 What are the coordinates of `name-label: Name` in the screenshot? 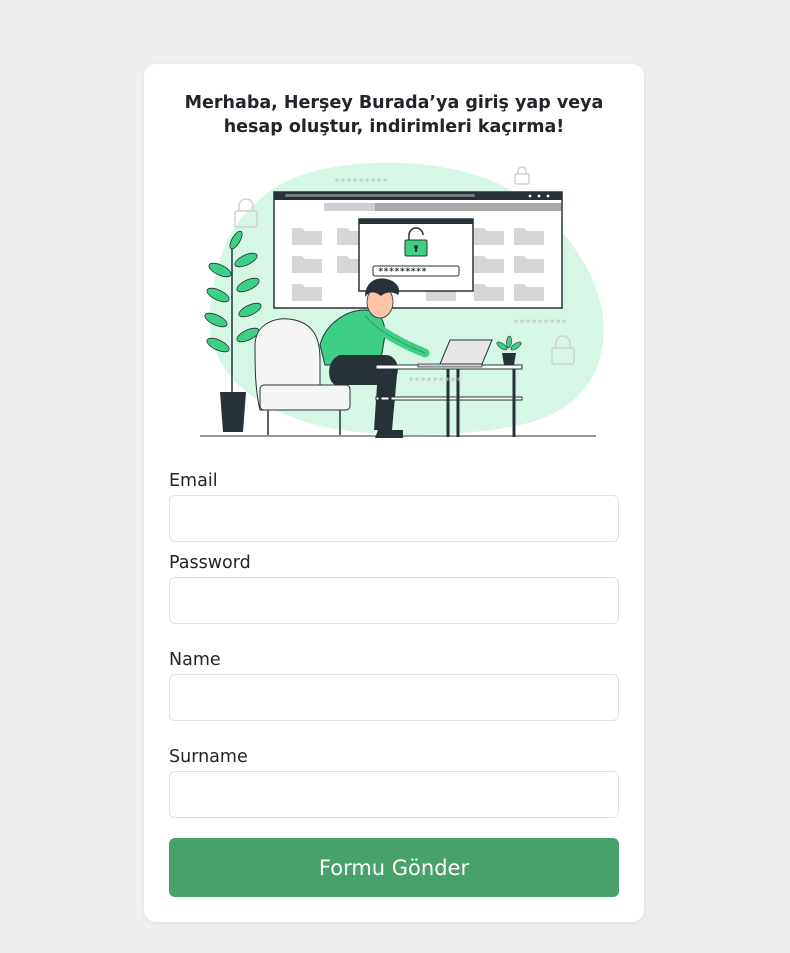 It's located at (195, 660).